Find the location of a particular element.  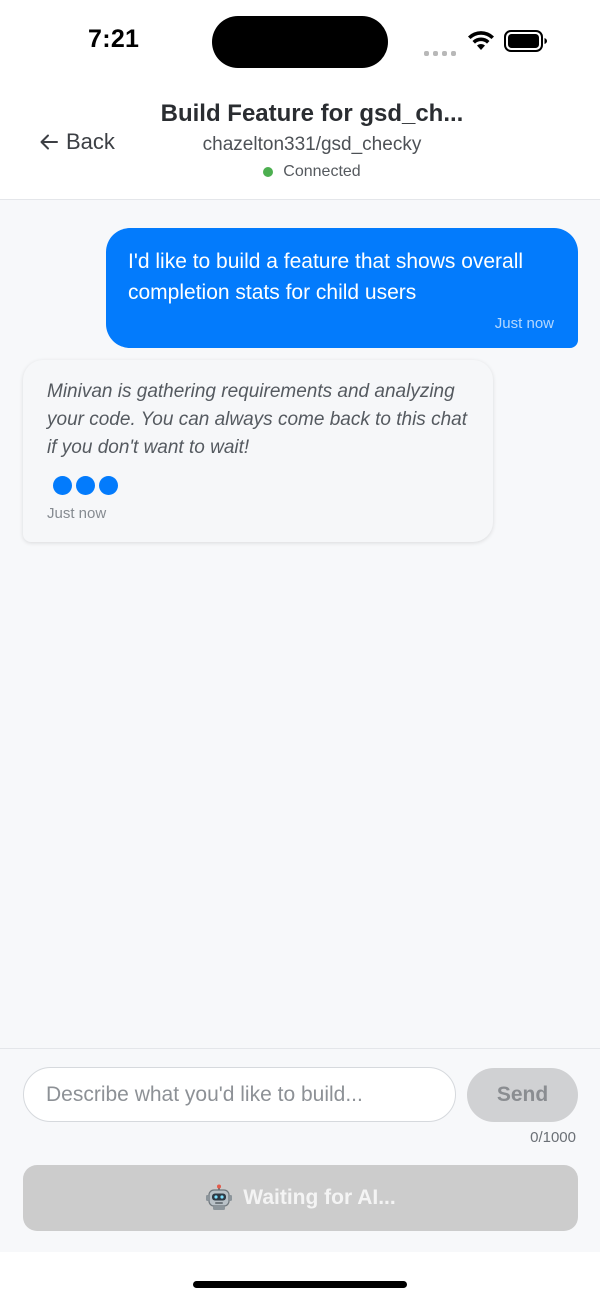

repository-name: chazelton331/gsd_checky is located at coordinates (312, 144).